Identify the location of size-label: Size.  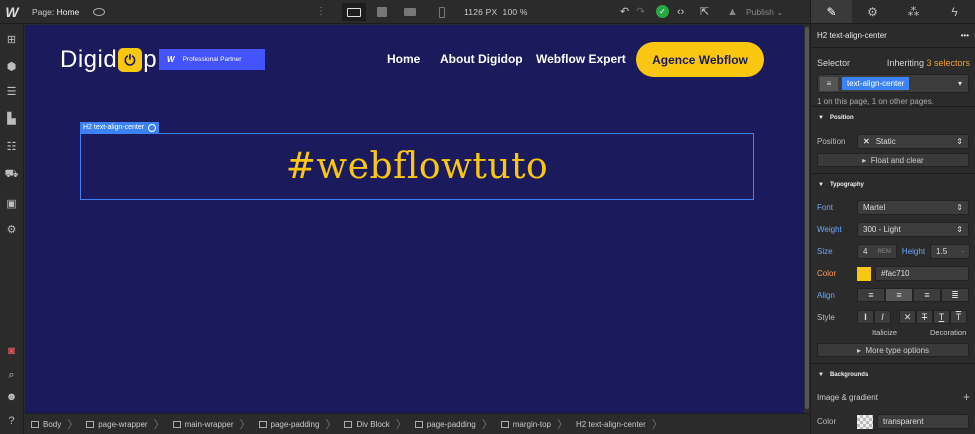
(825, 251).